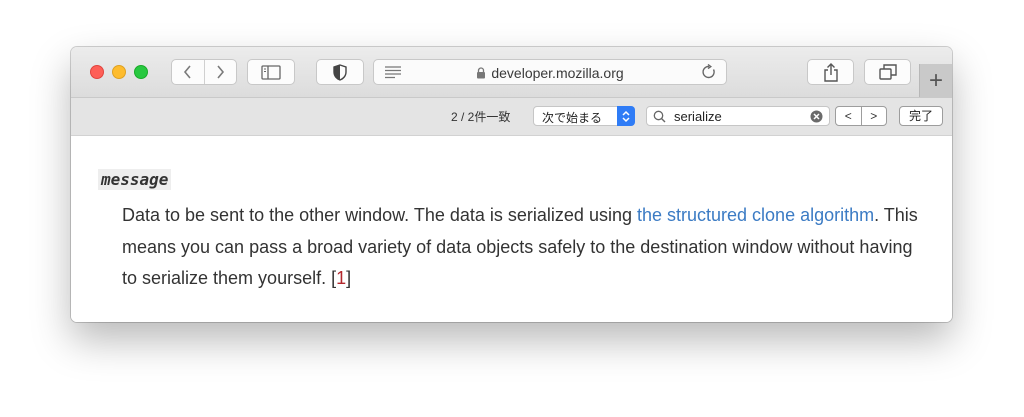 The image size is (1024, 417). I want to click on chevron-left-icon, so click(187, 72).